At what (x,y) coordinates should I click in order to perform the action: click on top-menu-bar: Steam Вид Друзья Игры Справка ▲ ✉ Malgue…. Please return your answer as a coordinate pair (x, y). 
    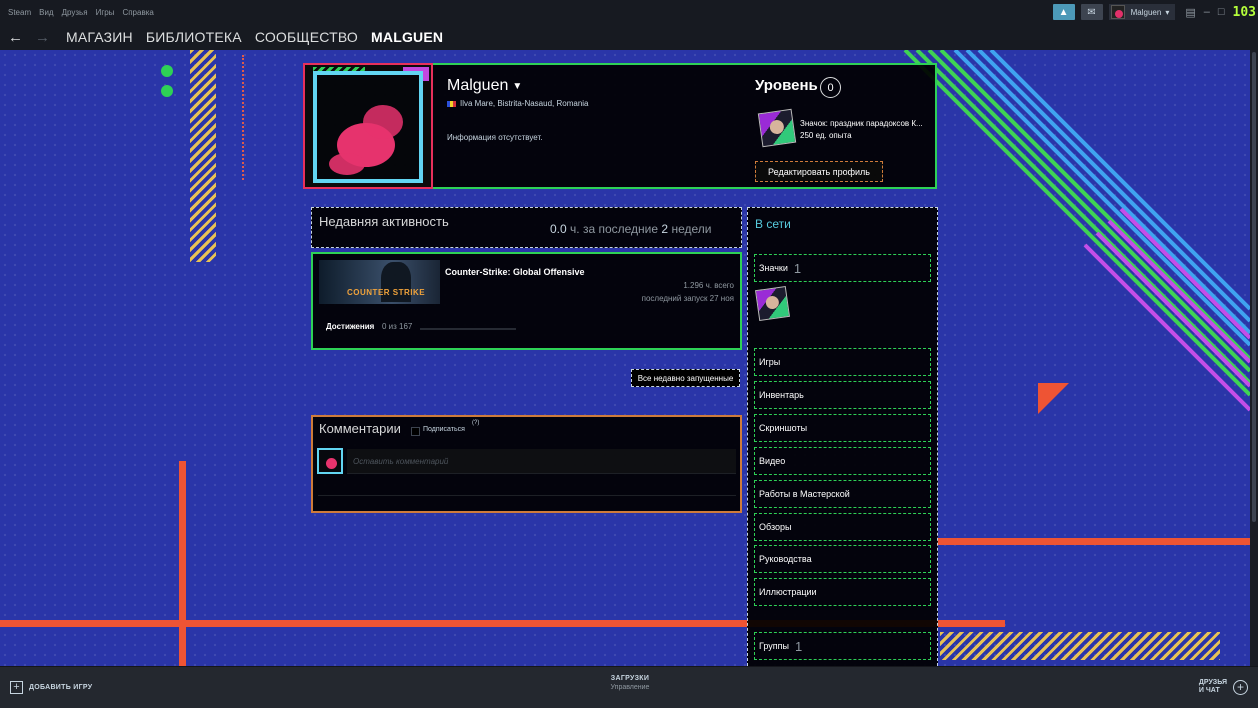
    Looking at the image, I should click on (629, 12).